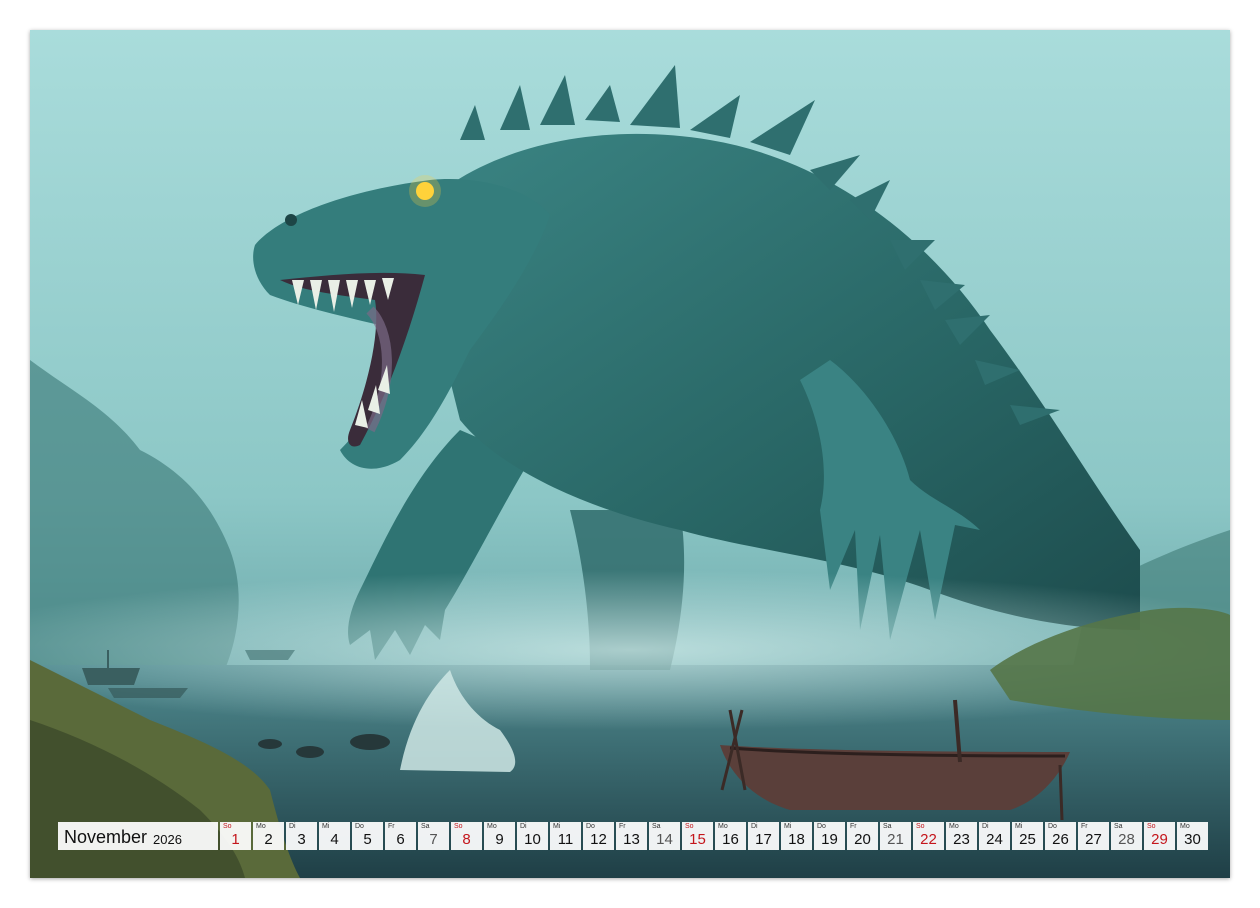 This screenshot has height=908, width=1260. What do you see at coordinates (598, 839) in the screenshot?
I see `day-number: 12` at bounding box center [598, 839].